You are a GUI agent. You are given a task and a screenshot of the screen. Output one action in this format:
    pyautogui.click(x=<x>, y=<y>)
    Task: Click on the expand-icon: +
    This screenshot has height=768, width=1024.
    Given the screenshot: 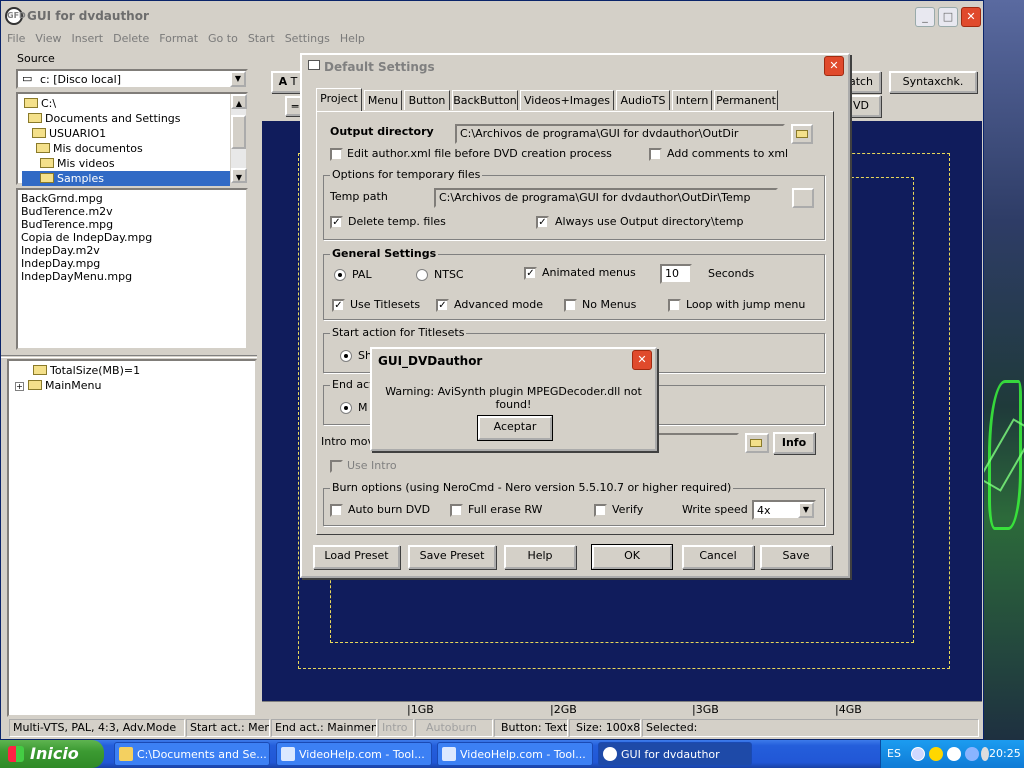 What is the action you would take?
    pyautogui.click(x=19, y=386)
    